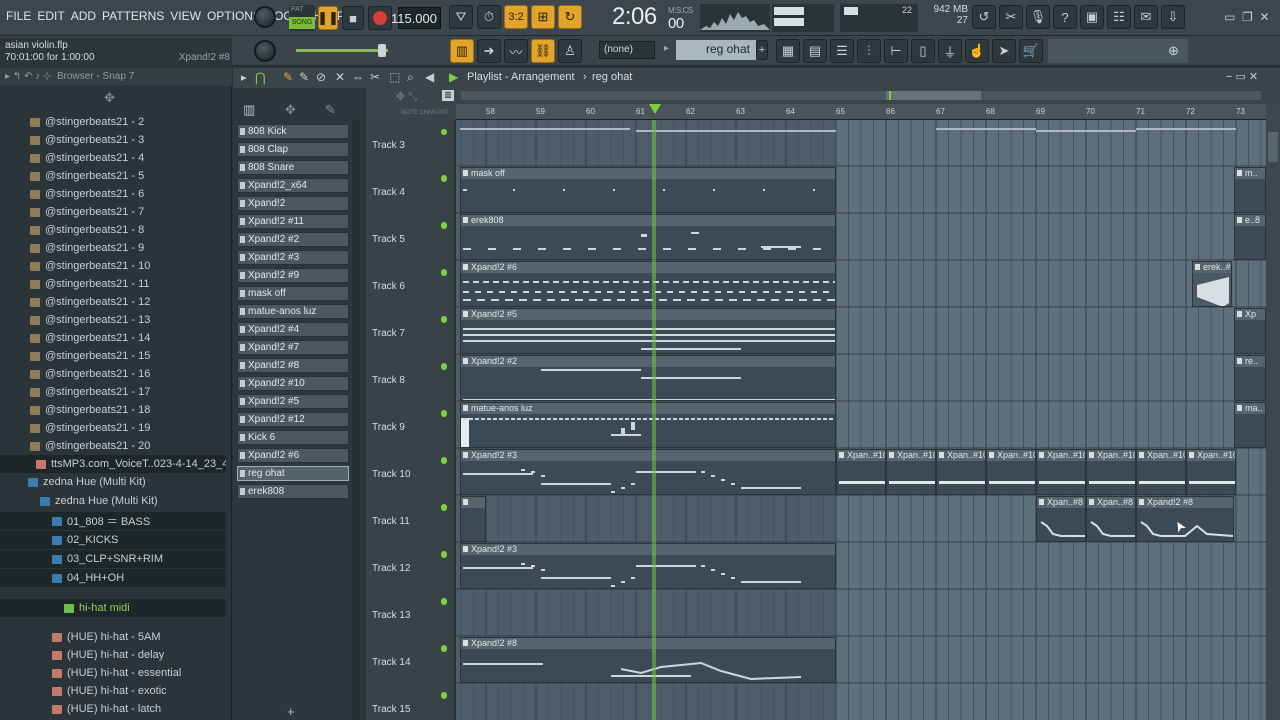  I want to click on pat-song-switch: PAT SONG, so click(302, 18).